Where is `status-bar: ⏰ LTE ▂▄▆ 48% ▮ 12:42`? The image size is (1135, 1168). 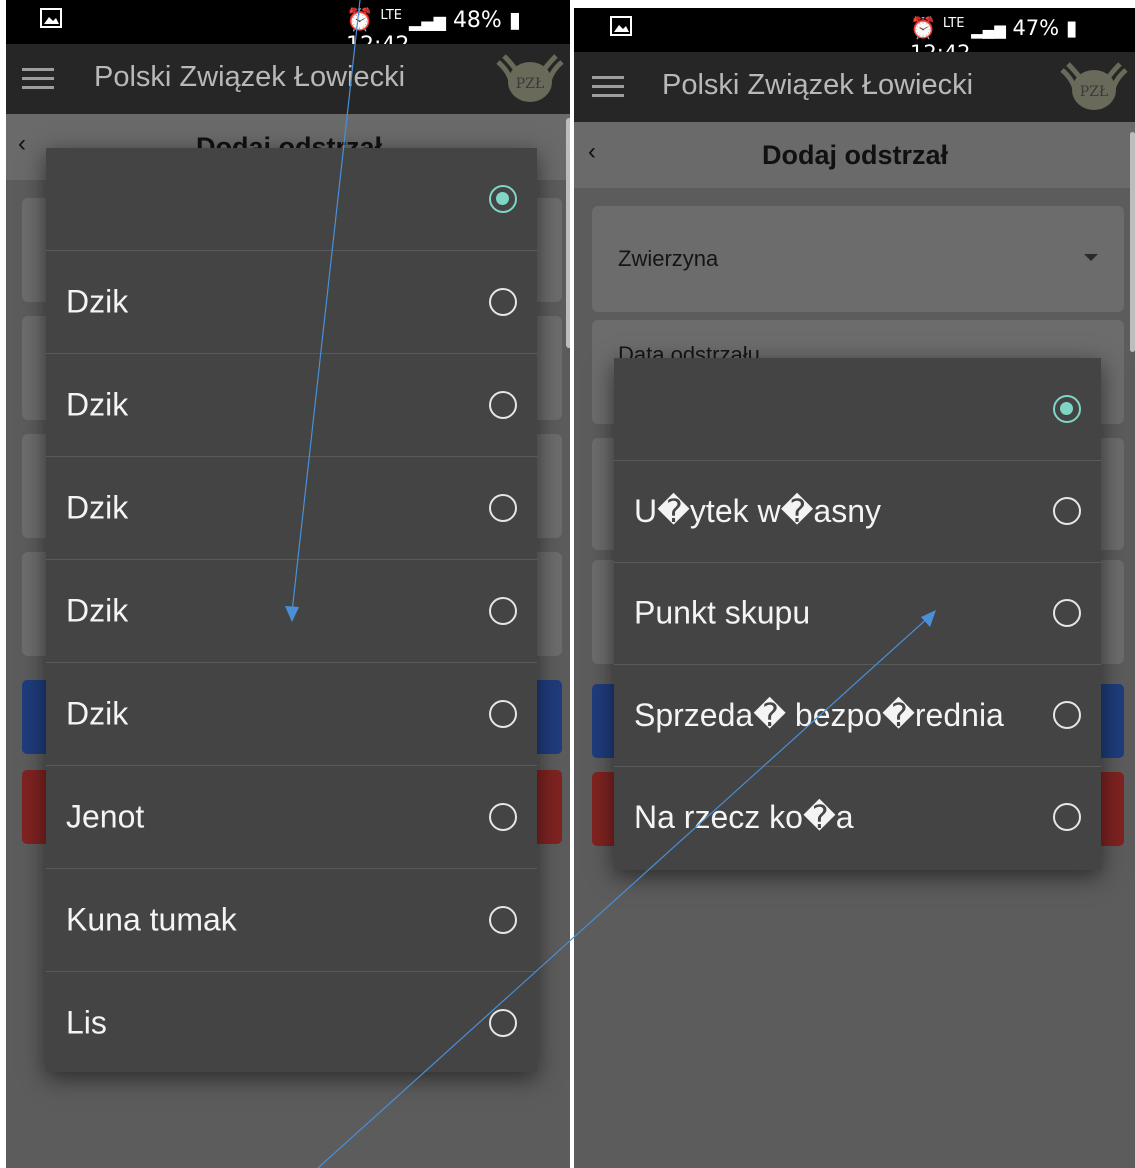
status-bar: ⏰ LTE ▂▄▆ 48% ▮ 12:42 is located at coordinates (288, 29).